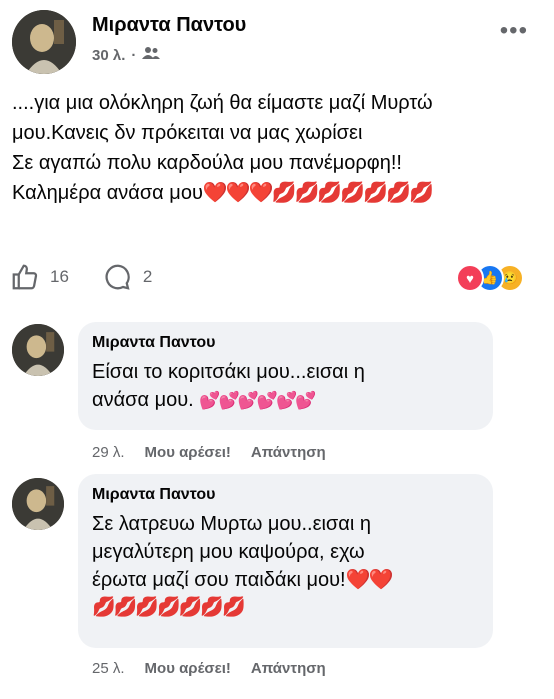  I want to click on comment-icon, so click(117, 277).